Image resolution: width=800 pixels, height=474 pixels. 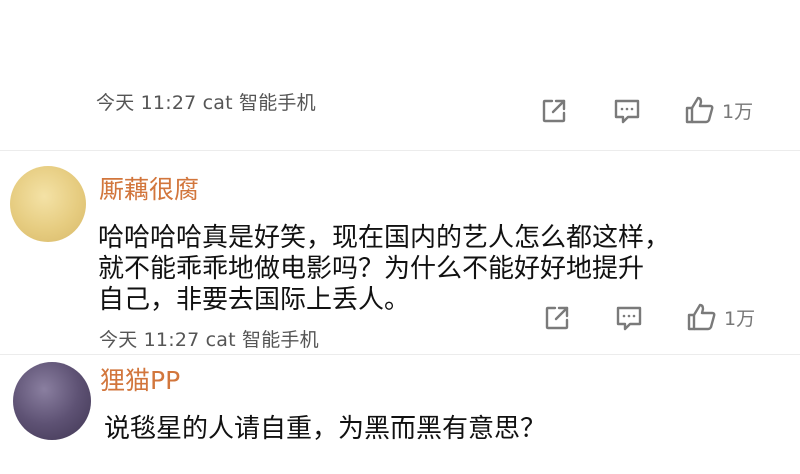 What do you see at coordinates (140, 379) in the screenshot?
I see `comment-username: 狸猫PP` at bounding box center [140, 379].